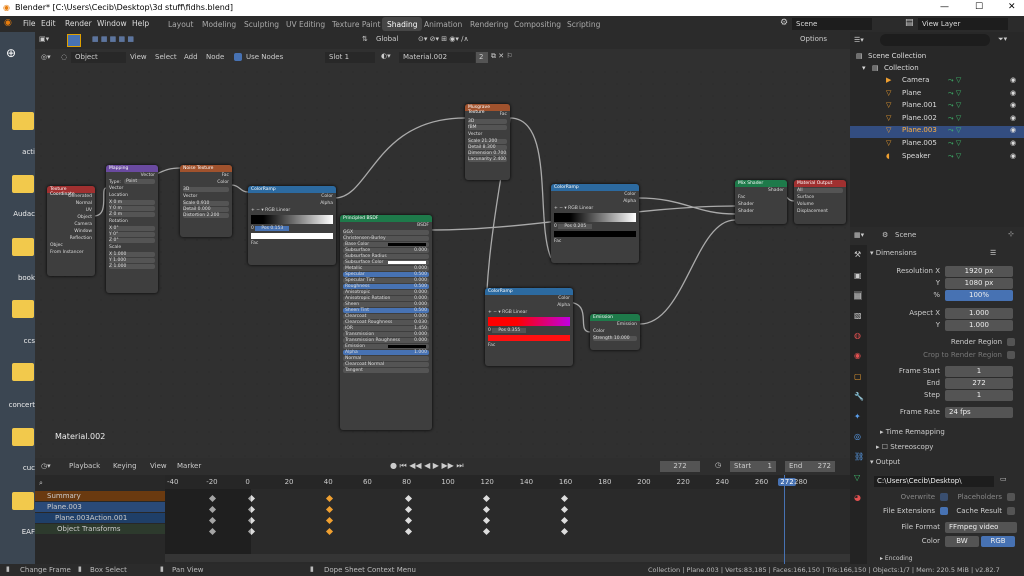 Image resolution: width=1024 pixels, height=576 pixels. What do you see at coordinates (1011, 234) in the screenshot?
I see `pin-icon: ⊹` at bounding box center [1011, 234].